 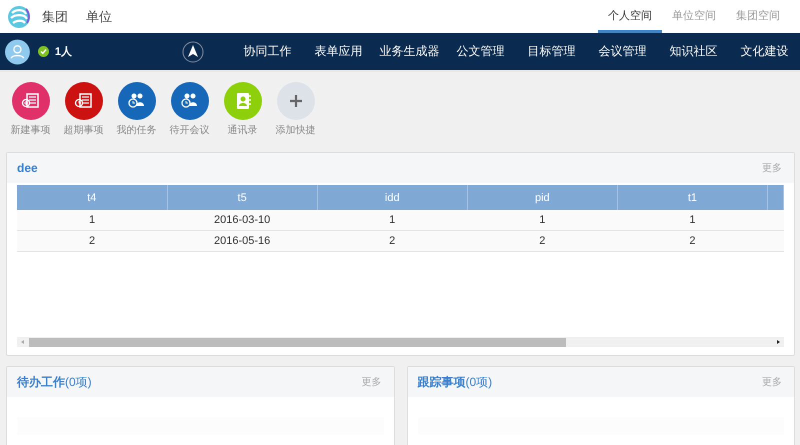 What do you see at coordinates (92, 197) in the screenshot?
I see `column-header: t4` at bounding box center [92, 197].